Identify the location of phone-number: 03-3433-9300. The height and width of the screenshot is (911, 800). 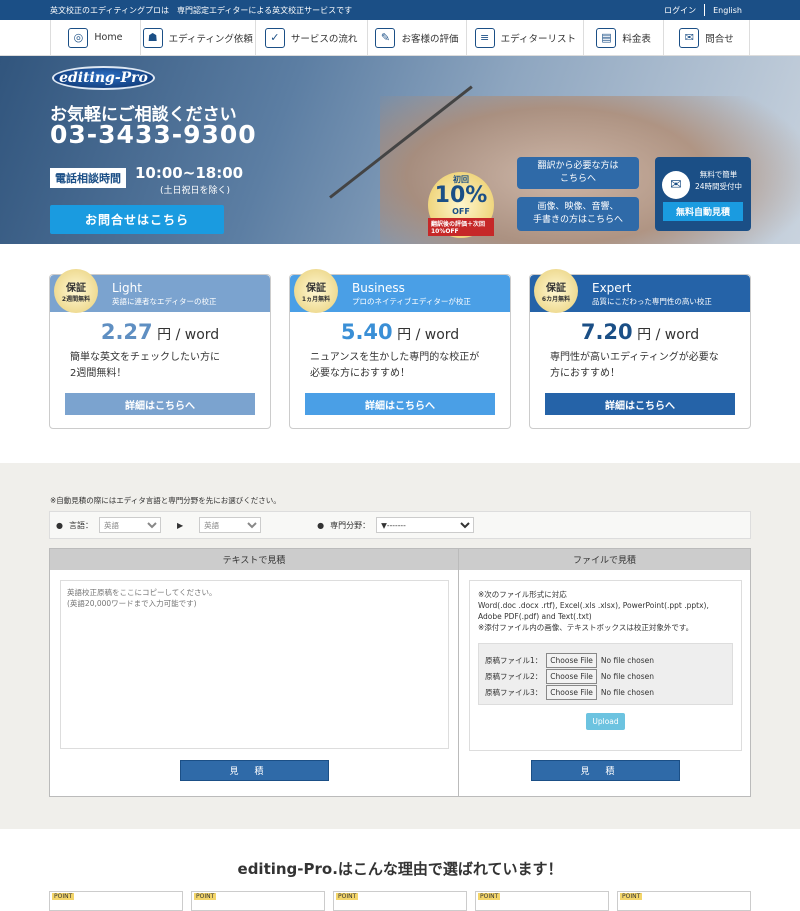
(153, 134).